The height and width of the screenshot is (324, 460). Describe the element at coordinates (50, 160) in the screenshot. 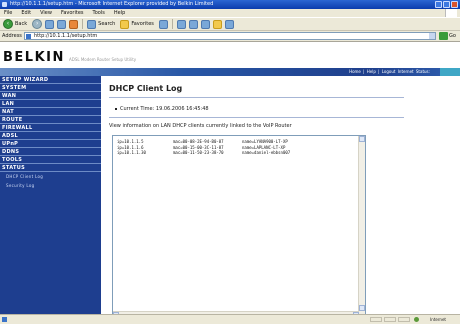

I see `sidebar-item-tools: TOOLS` at that location.